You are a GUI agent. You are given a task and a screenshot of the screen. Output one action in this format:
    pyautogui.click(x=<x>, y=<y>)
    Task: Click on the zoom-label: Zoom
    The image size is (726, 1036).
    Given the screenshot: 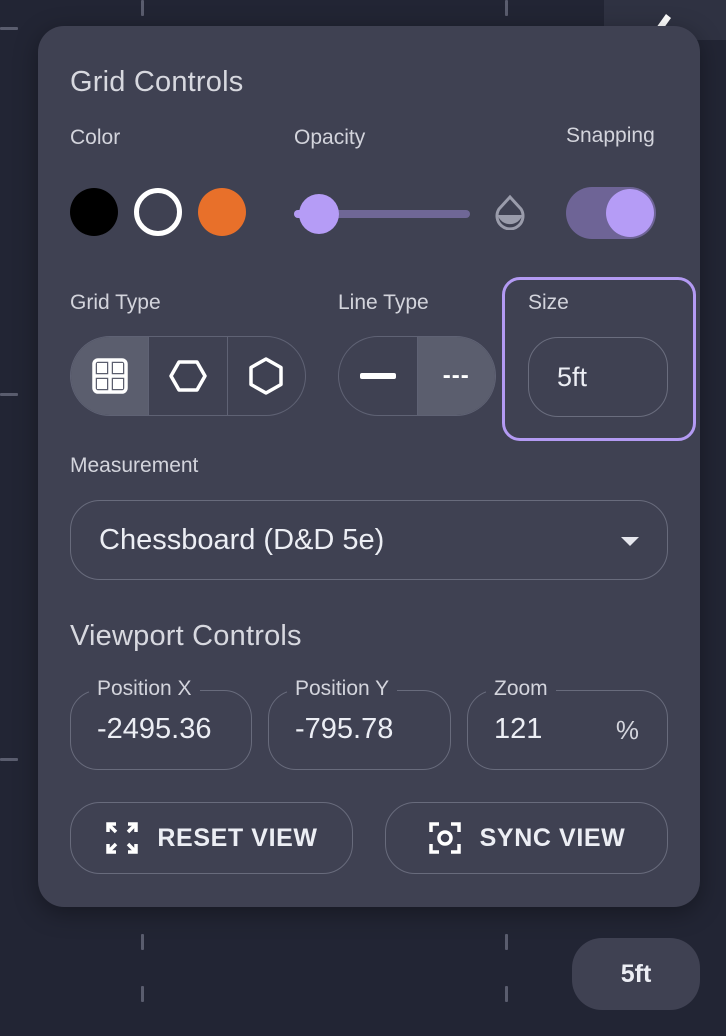 What is the action you would take?
    pyautogui.click(x=521, y=689)
    